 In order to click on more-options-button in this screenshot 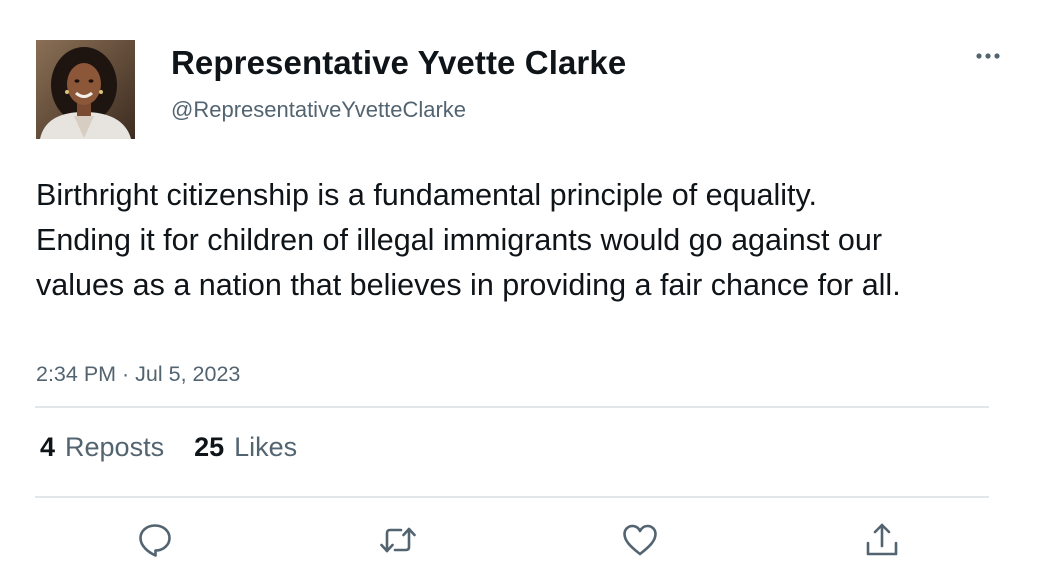, I will do `click(988, 56)`.